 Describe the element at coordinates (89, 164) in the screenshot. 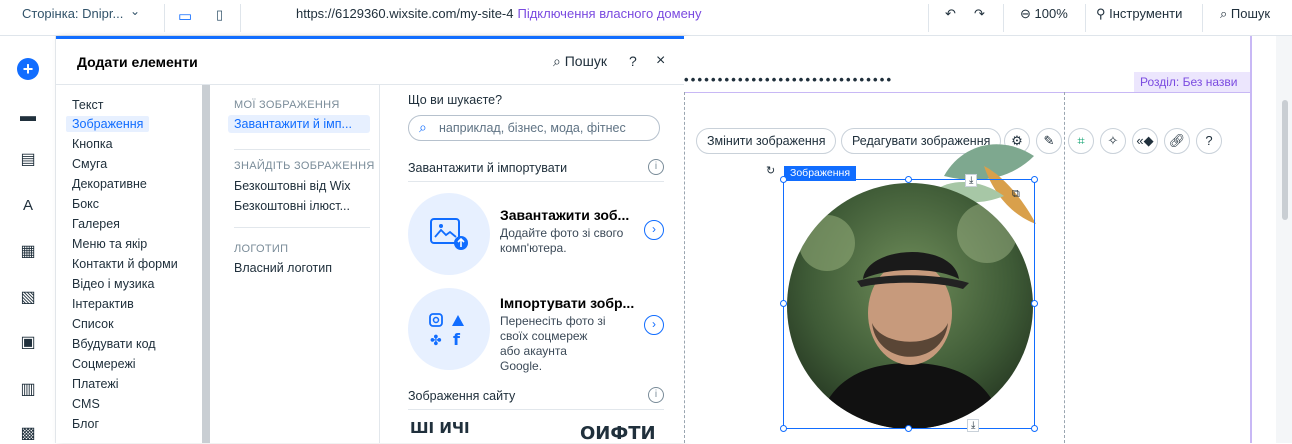

I see `category-item: Смуга` at that location.